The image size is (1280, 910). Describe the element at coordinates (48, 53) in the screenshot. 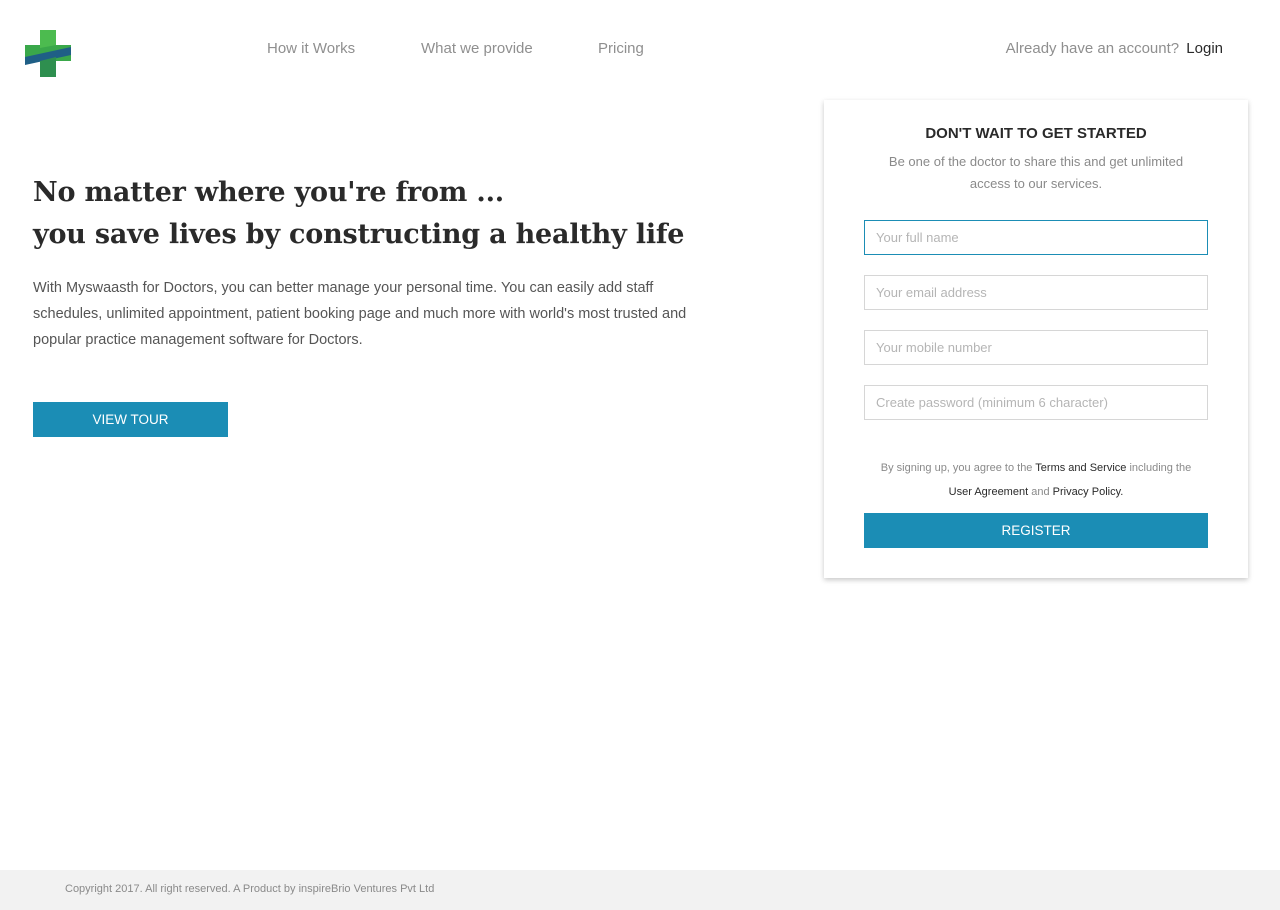

I see `medical-cross-icon` at that location.